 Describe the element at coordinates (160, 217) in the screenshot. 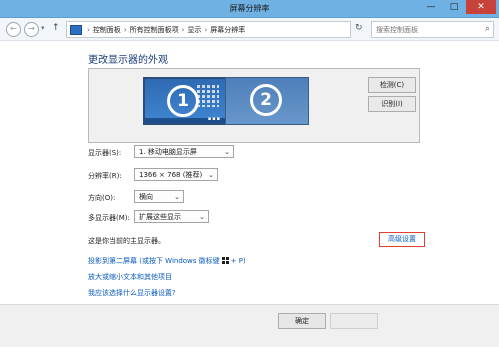

I see `multiple-displays-select-value: 扩展这些显示` at that location.